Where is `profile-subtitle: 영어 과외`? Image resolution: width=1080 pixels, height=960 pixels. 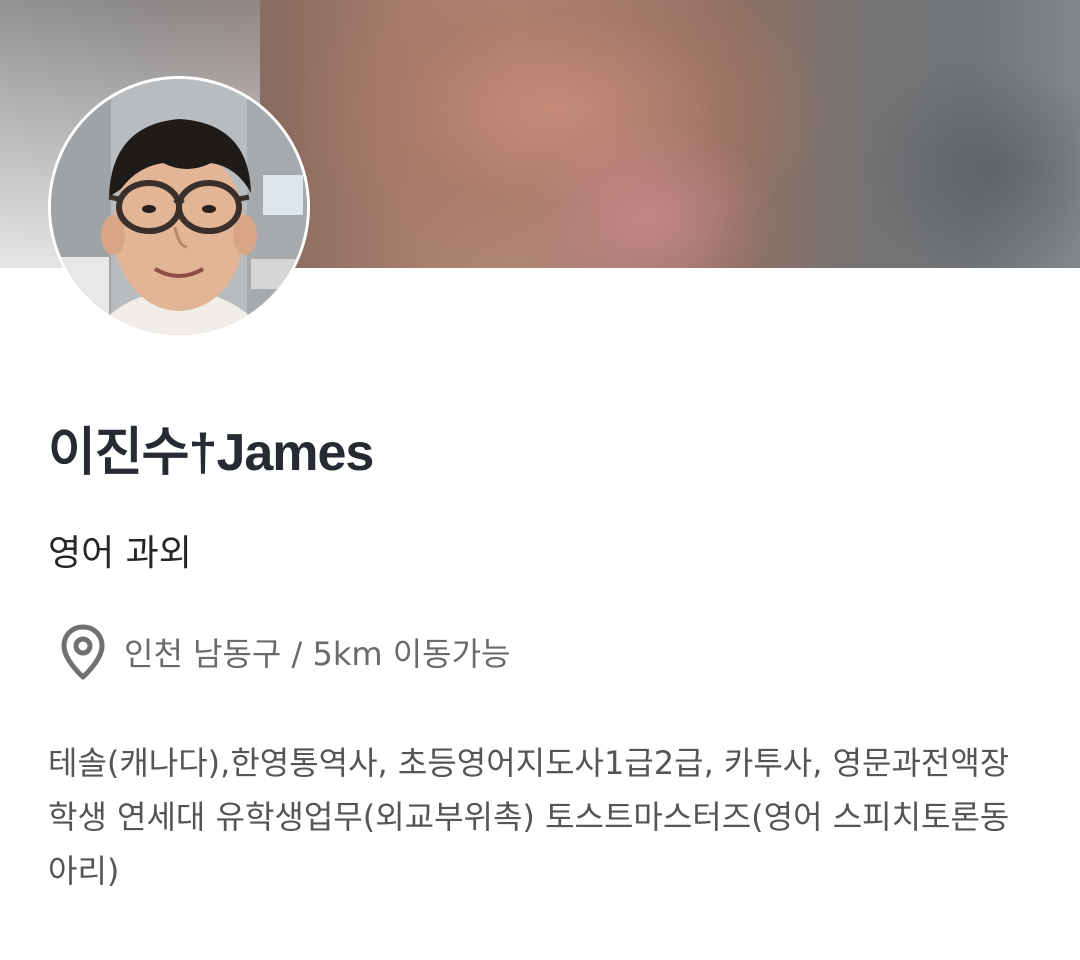 profile-subtitle: 영어 과외 is located at coordinates (120, 553).